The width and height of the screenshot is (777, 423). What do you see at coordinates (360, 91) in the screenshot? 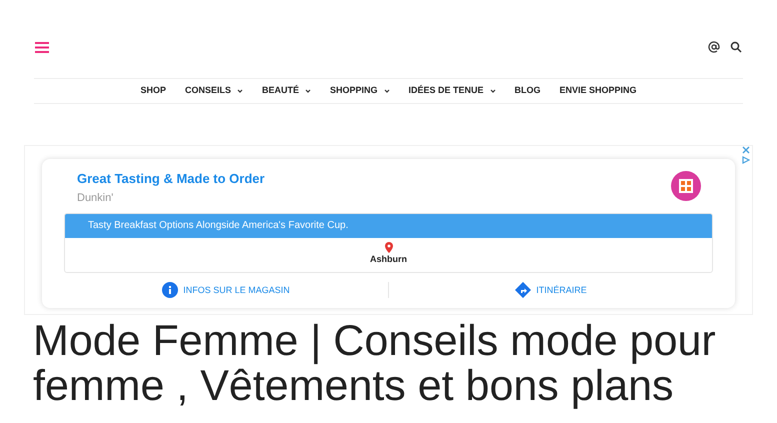
I see `nav-link: SHOPPING` at bounding box center [360, 91].